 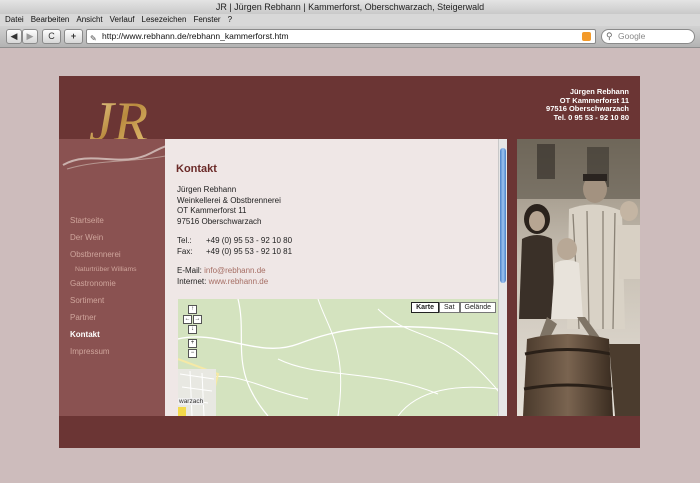 I want to click on nav-der-wein: Der Wein, so click(x=103, y=241).